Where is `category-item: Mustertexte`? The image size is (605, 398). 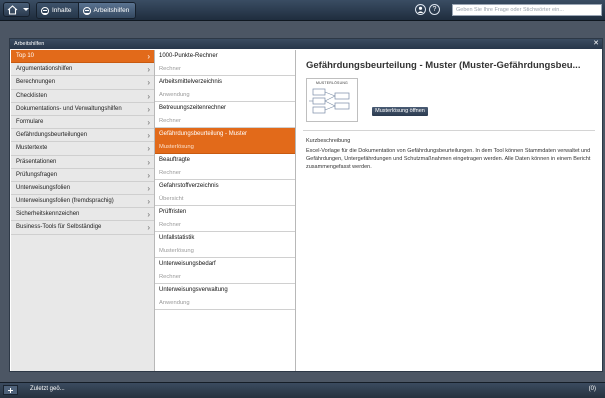
category-item: Mustertexte is located at coordinates (82, 149).